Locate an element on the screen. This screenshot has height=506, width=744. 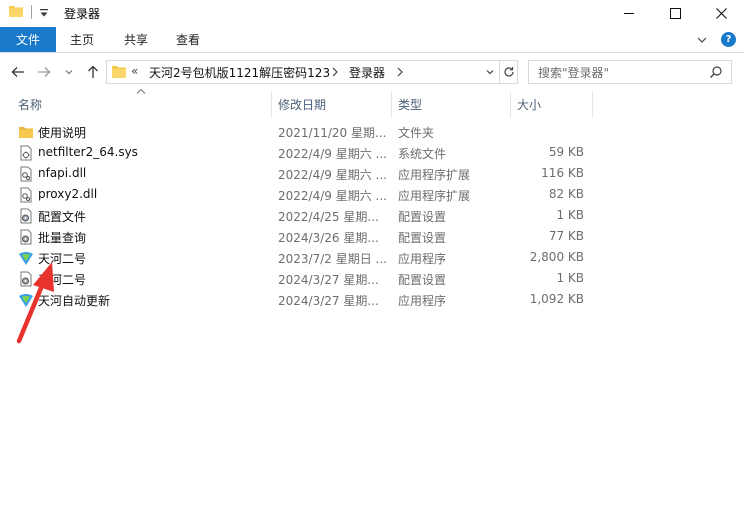
recent-locations-button is located at coordinates (69, 72).